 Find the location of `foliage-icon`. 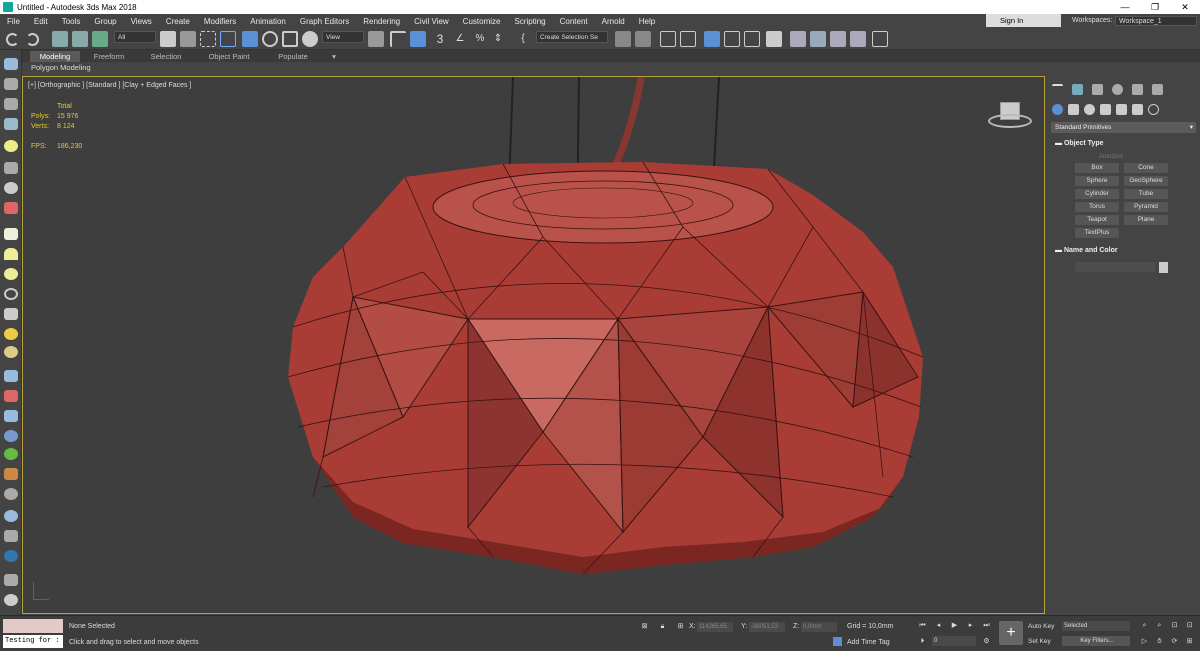

foliage-icon is located at coordinates (11, 454).